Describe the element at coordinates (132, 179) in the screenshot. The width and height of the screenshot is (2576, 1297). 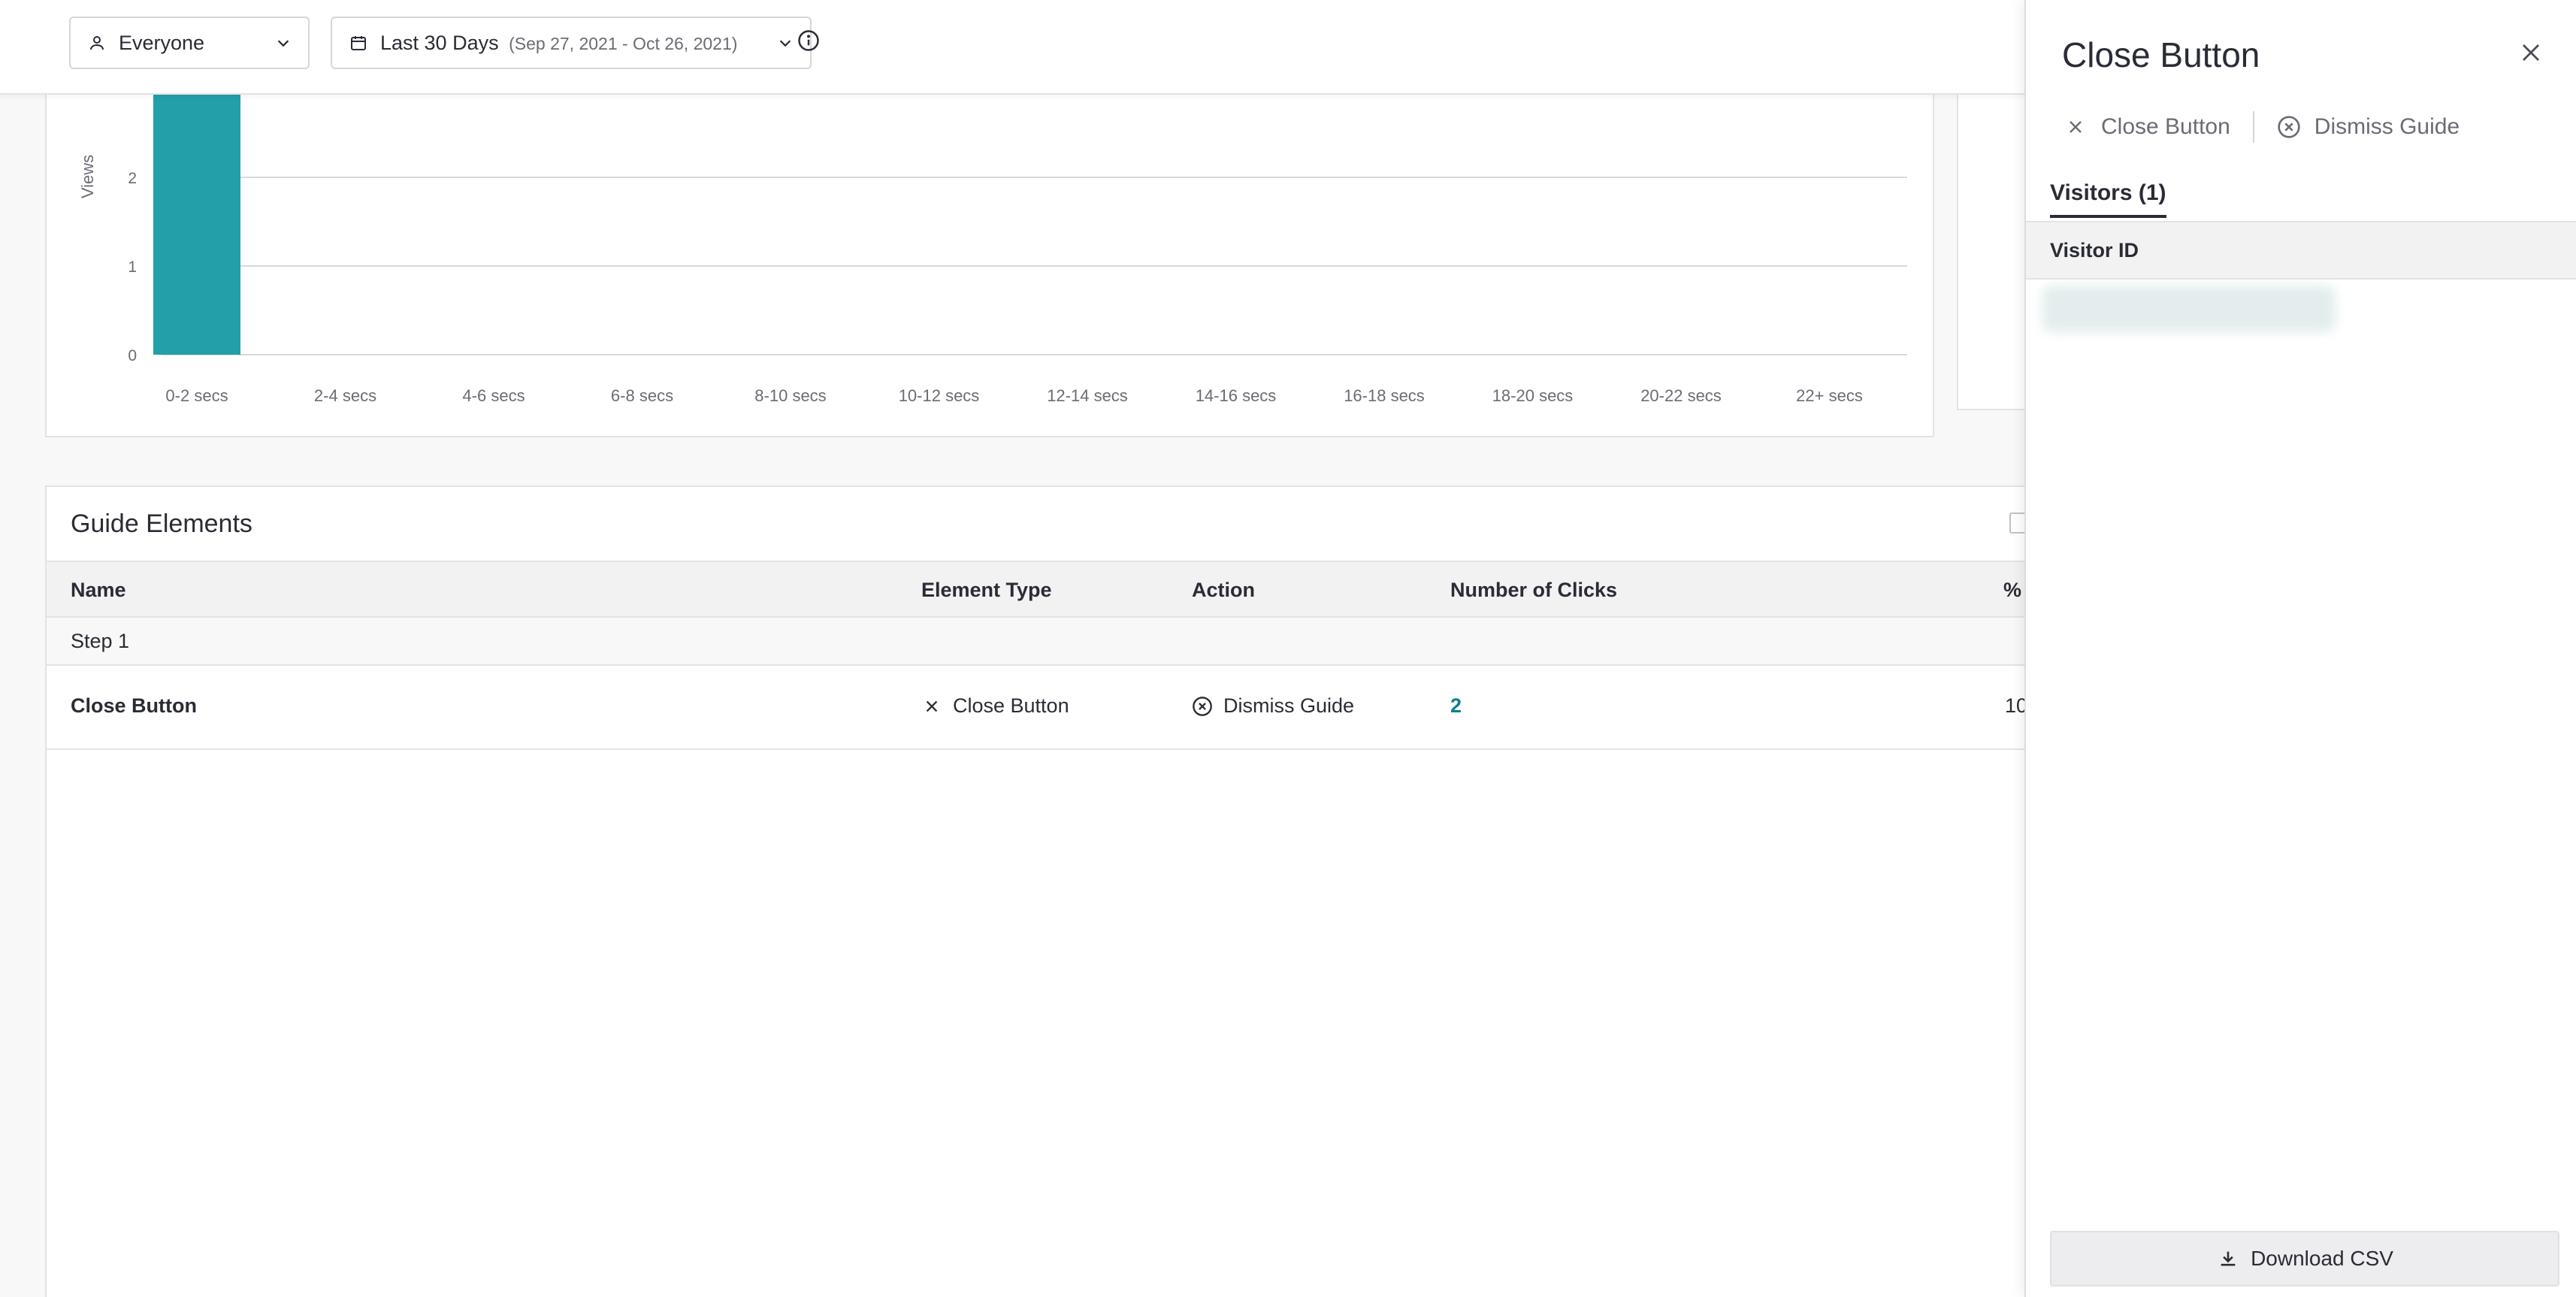
I see `y-tick-label: 2` at that location.